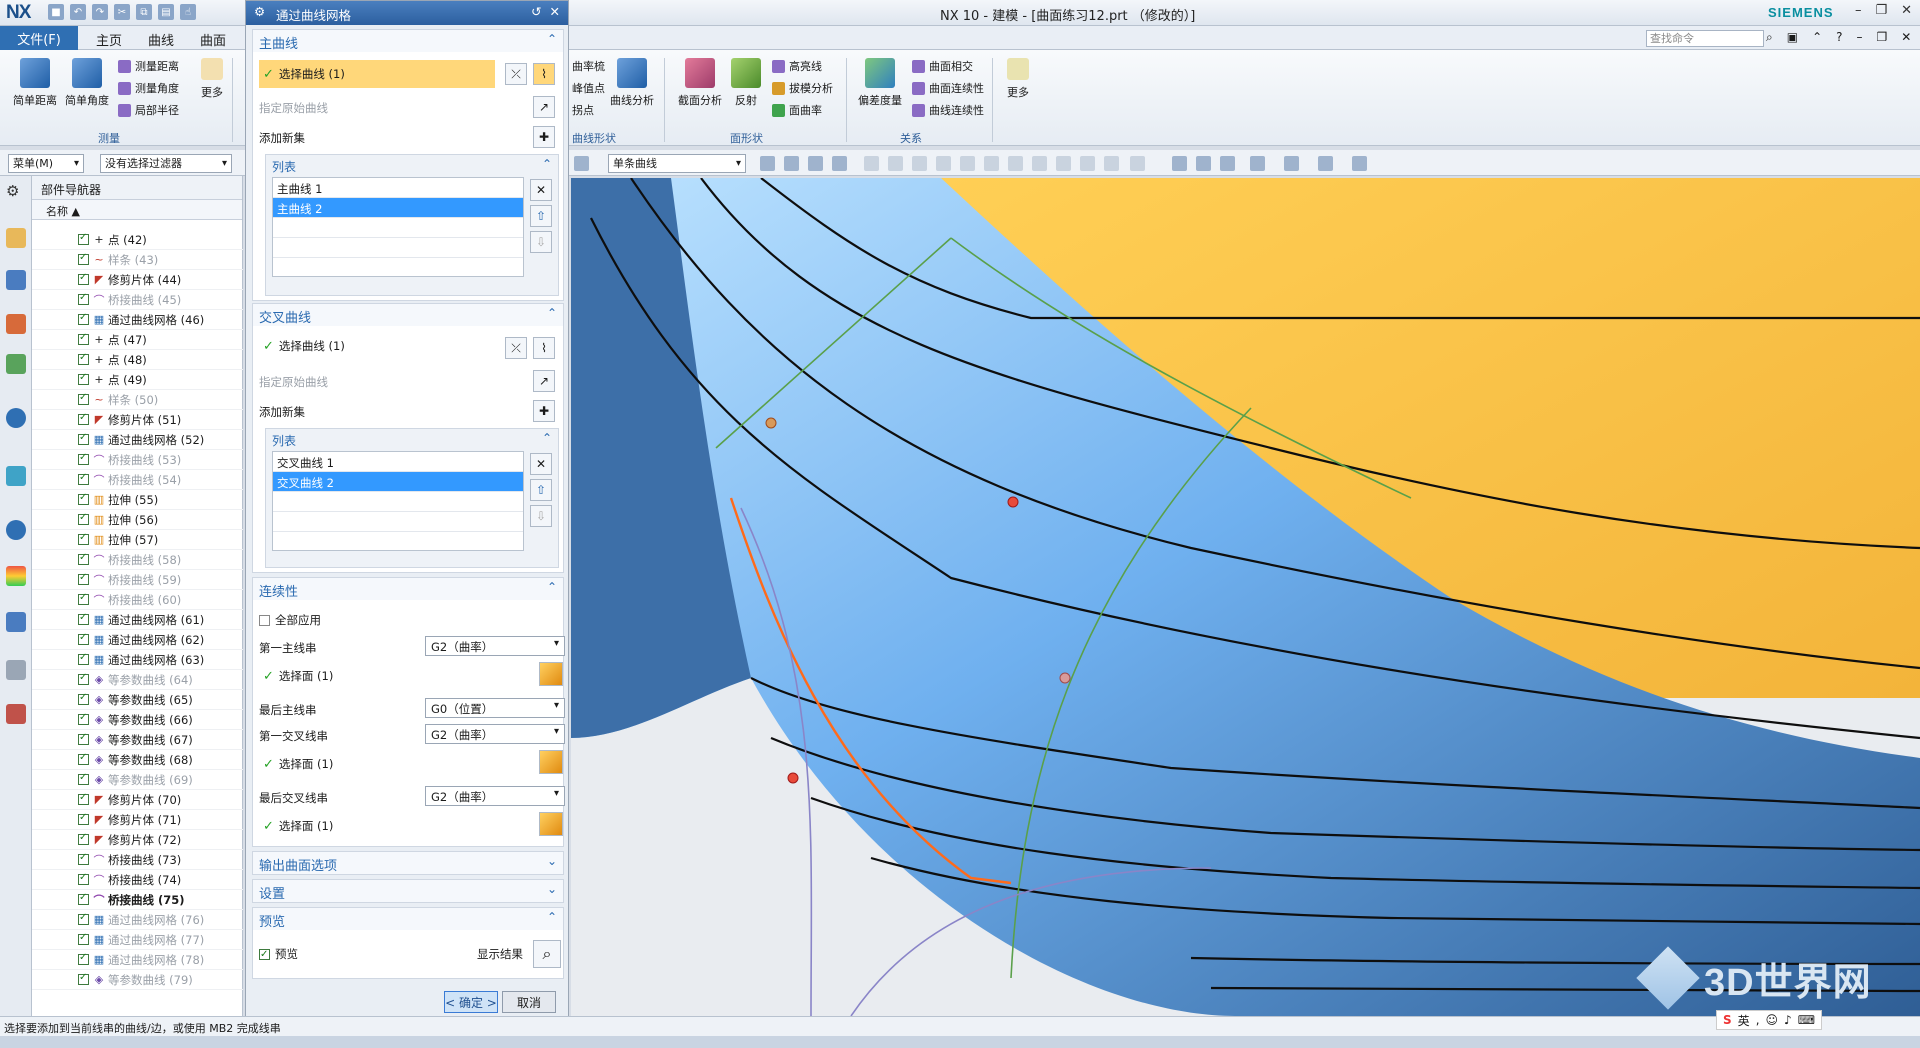 Image resolution: width=1920 pixels, height=1048 pixels. I want to click on navigator-row: ⌒桥接曲线 (73), so click(137, 860).